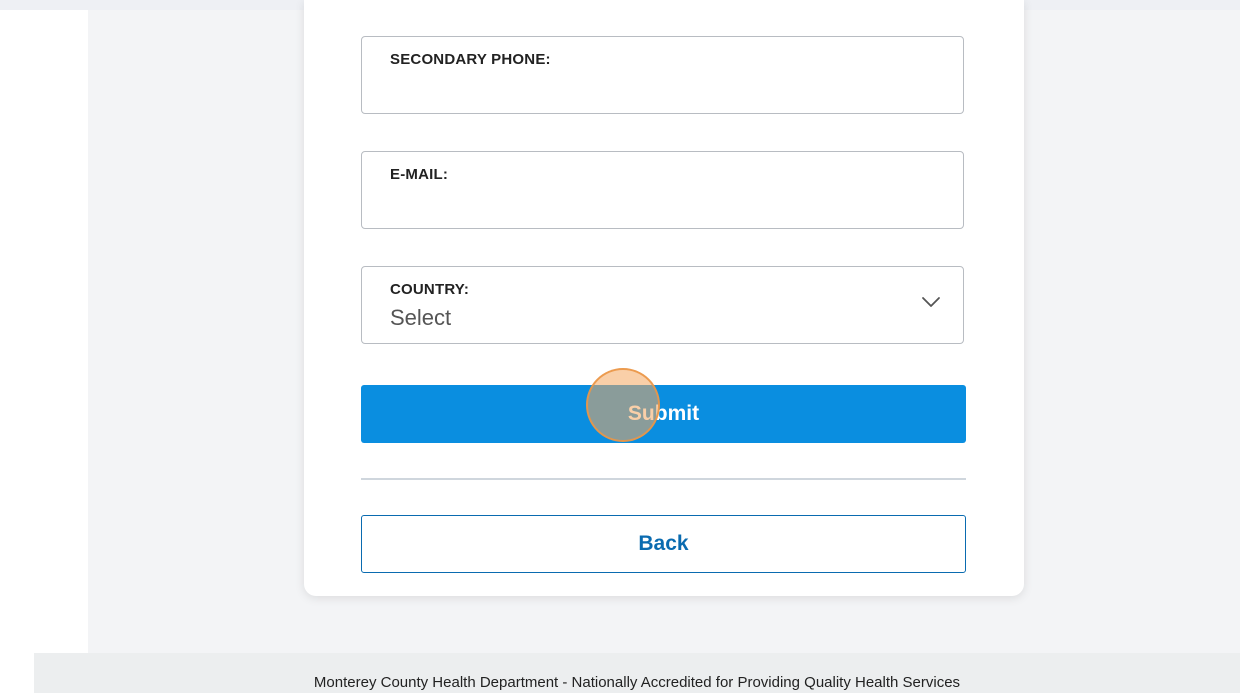 The width and height of the screenshot is (1240, 693). I want to click on submit-button: Submit, so click(663, 414).